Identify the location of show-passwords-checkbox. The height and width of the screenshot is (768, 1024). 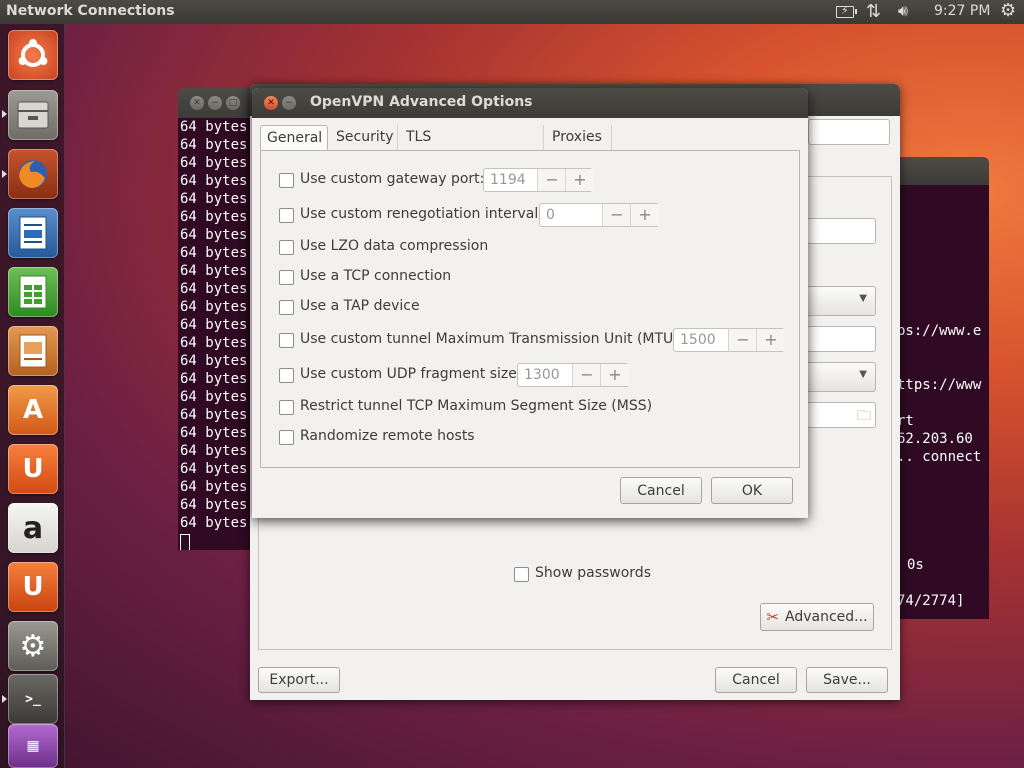
(521, 574).